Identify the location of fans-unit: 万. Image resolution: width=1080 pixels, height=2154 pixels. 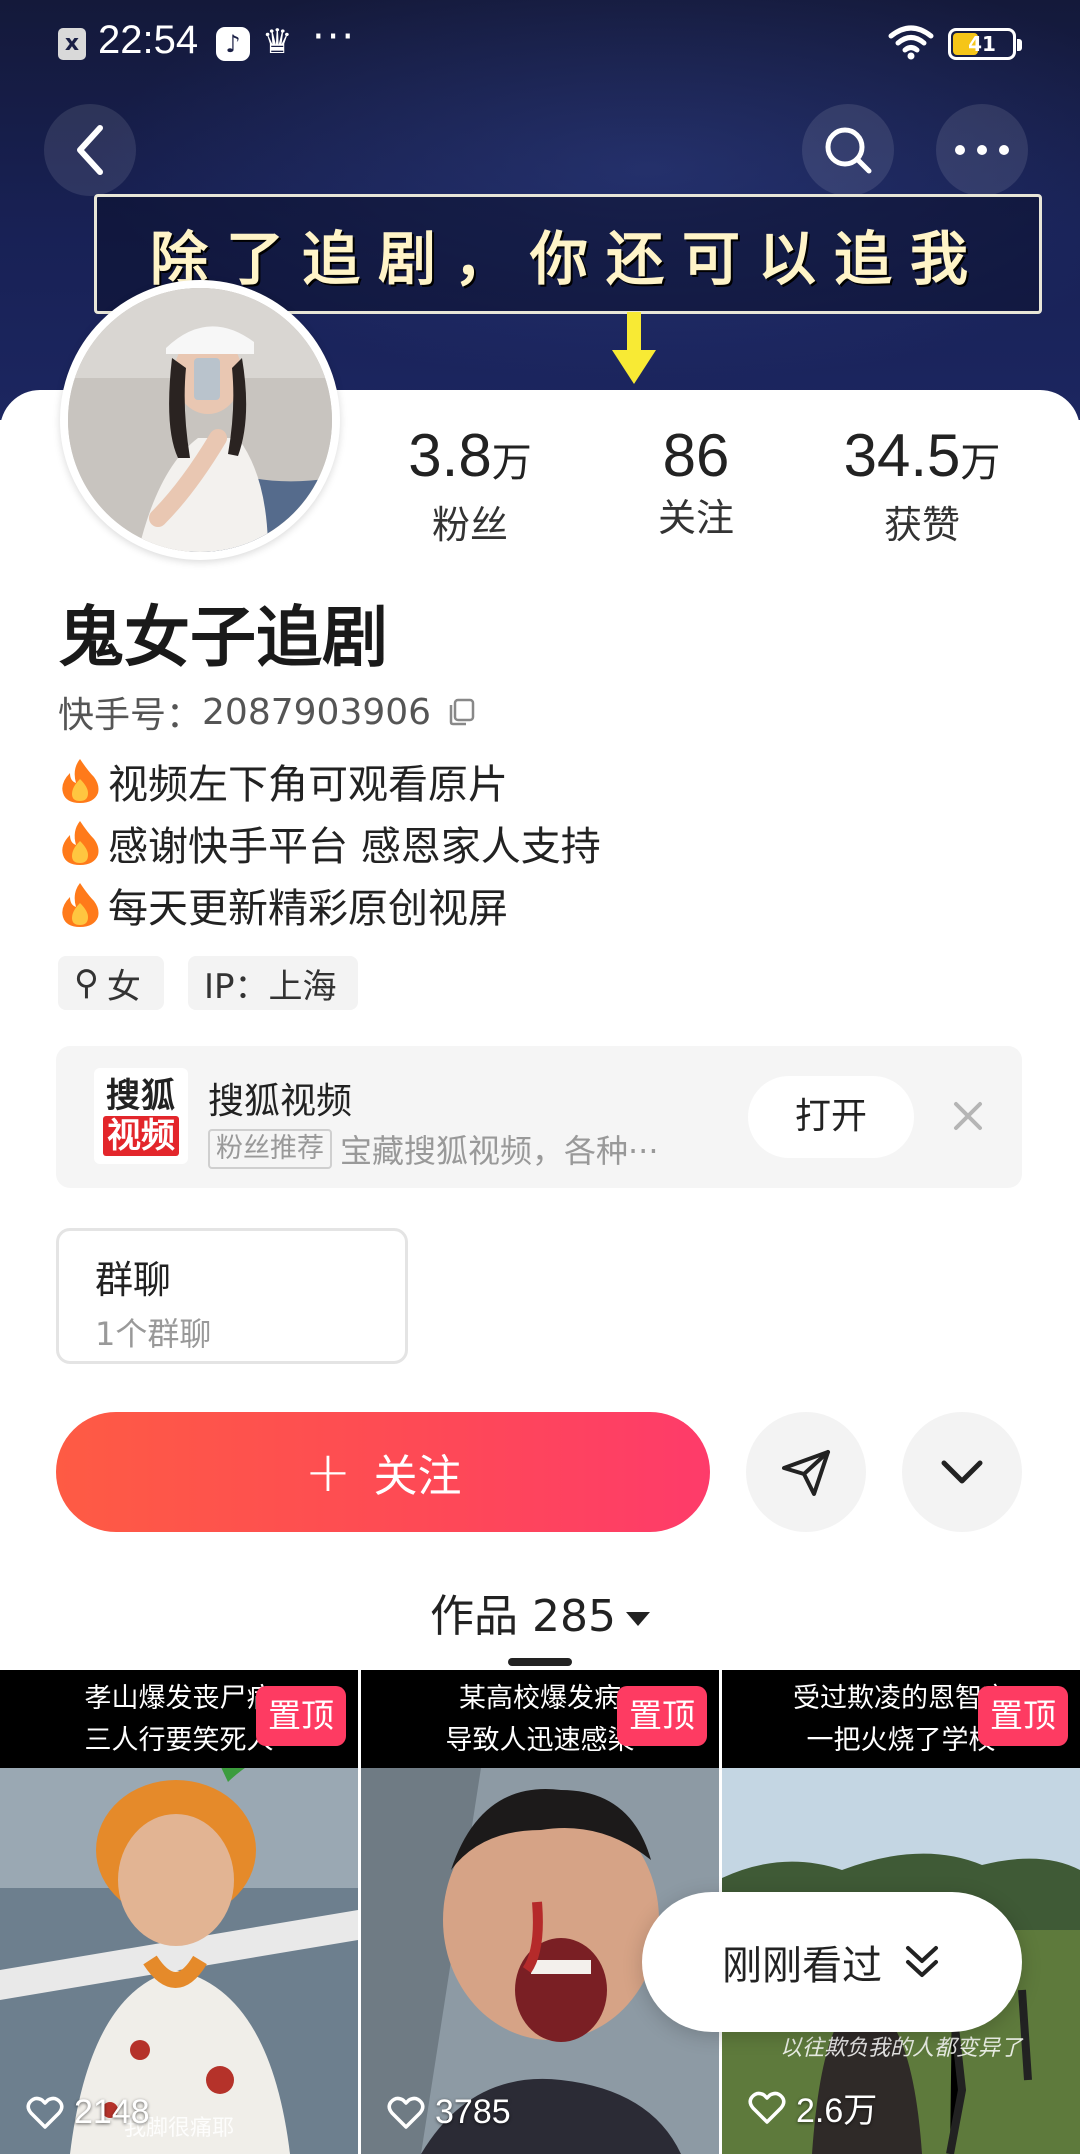
(511, 463).